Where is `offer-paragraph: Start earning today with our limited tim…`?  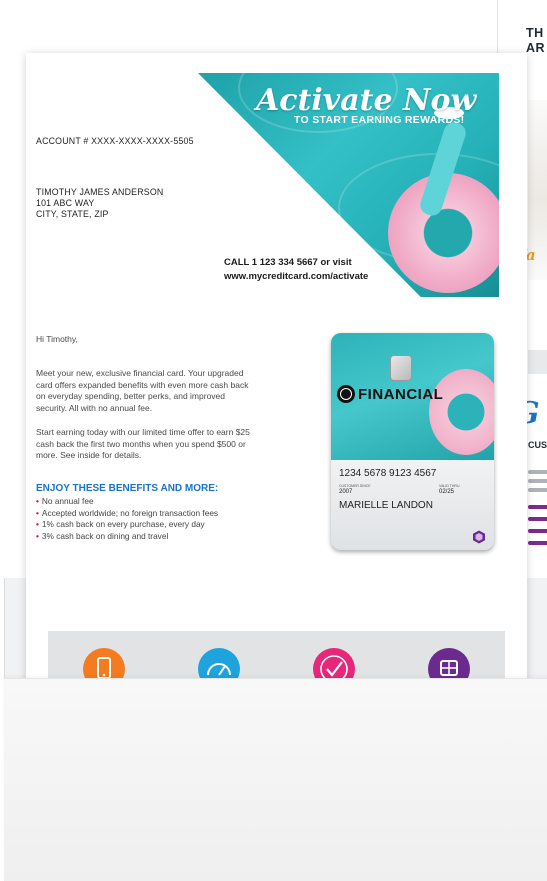
offer-paragraph: Start earning today with our limited tim… is located at coordinates (143, 443).